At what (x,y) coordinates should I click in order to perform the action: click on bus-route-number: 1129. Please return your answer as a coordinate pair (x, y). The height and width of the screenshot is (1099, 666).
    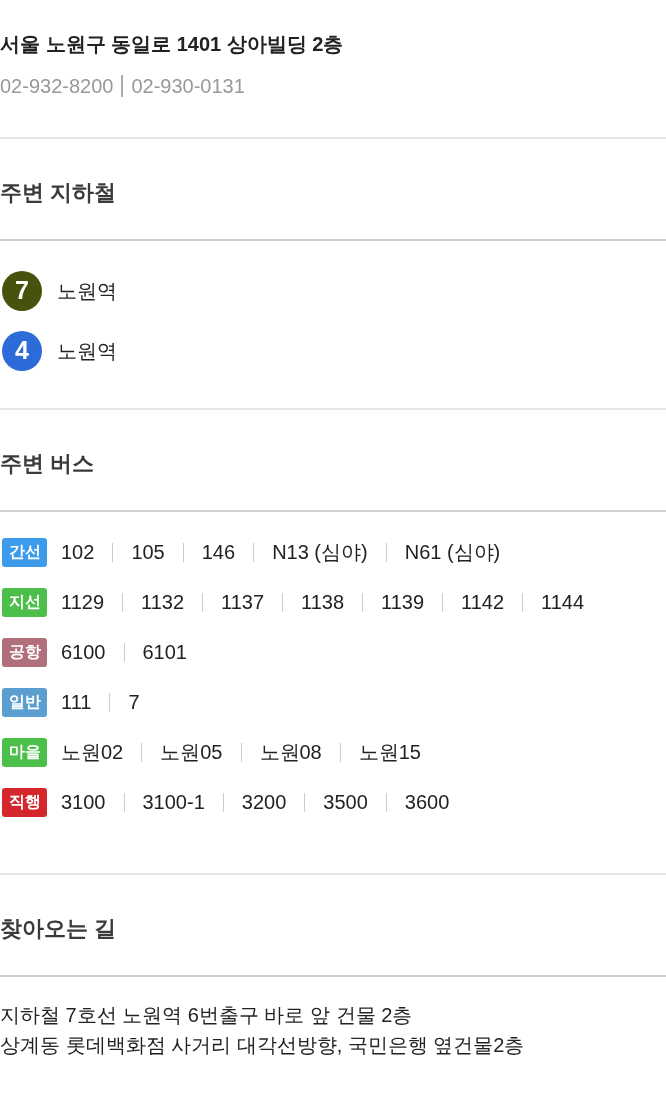
    Looking at the image, I should click on (82, 602).